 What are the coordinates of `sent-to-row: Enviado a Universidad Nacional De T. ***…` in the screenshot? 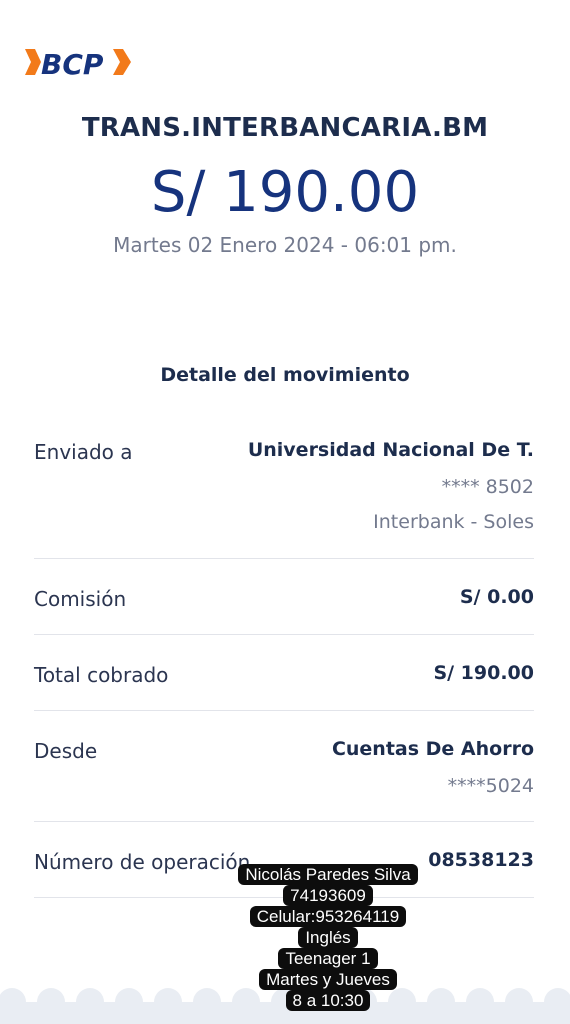 It's located at (284, 492).